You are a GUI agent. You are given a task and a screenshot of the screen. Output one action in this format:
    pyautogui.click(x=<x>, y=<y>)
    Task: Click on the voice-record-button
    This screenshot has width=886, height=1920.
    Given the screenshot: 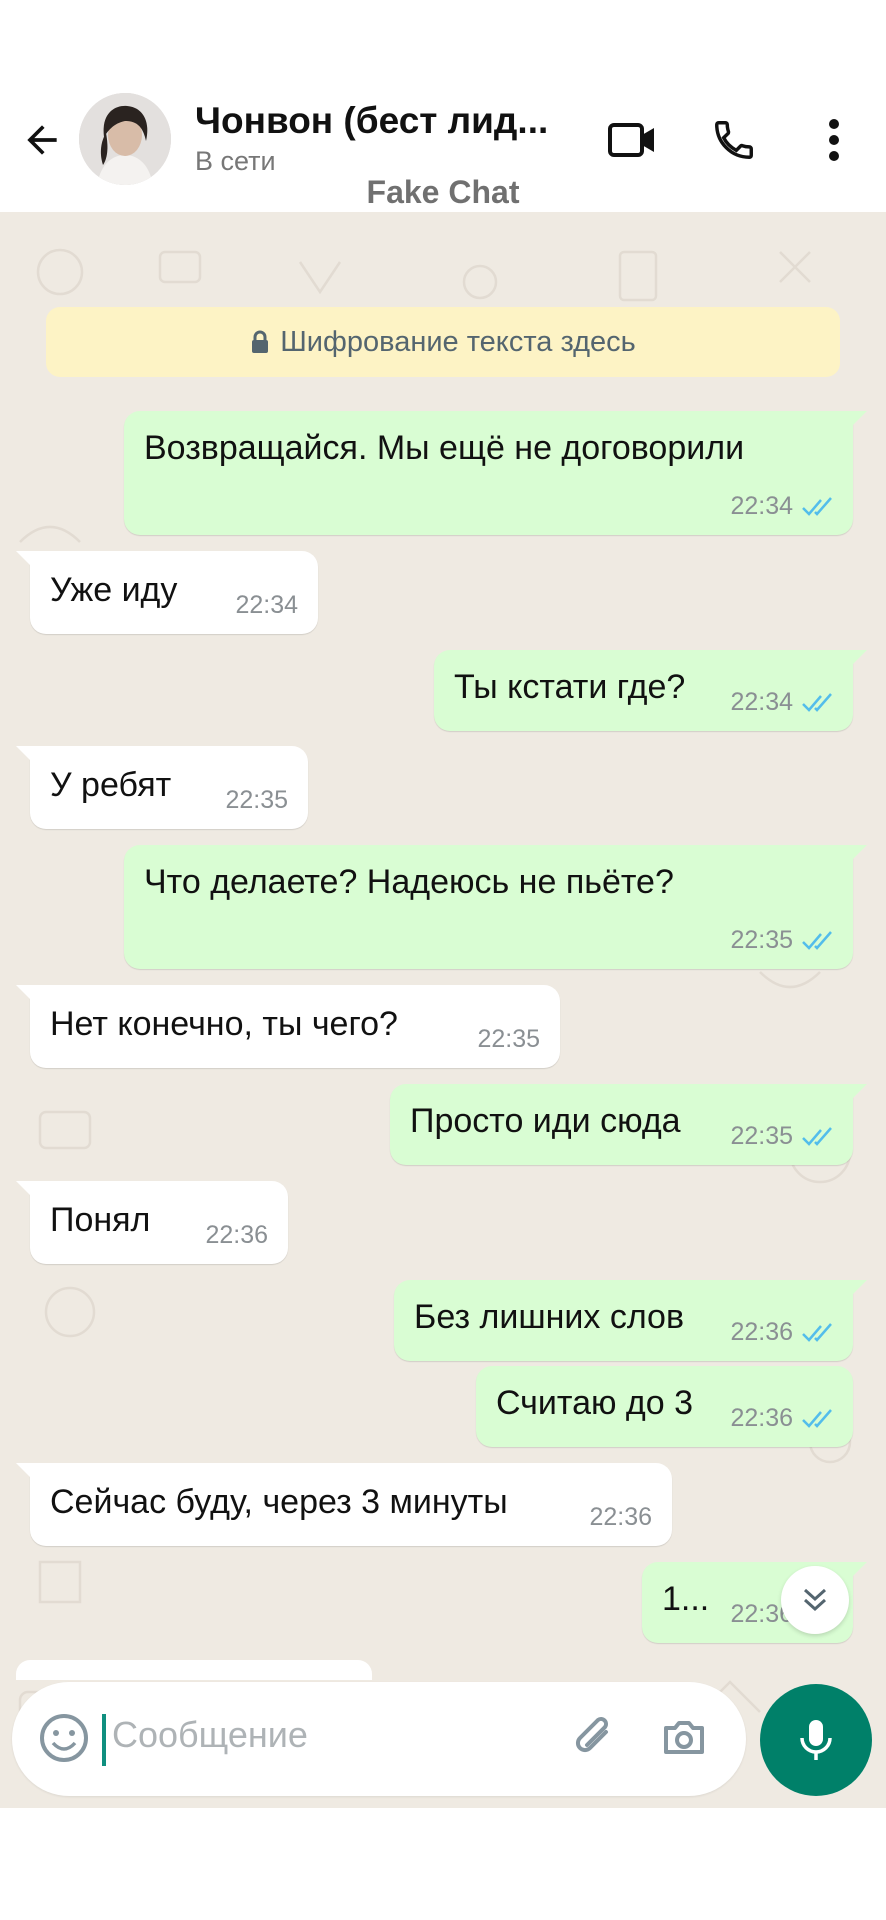 What is the action you would take?
    pyautogui.click(x=816, y=1740)
    